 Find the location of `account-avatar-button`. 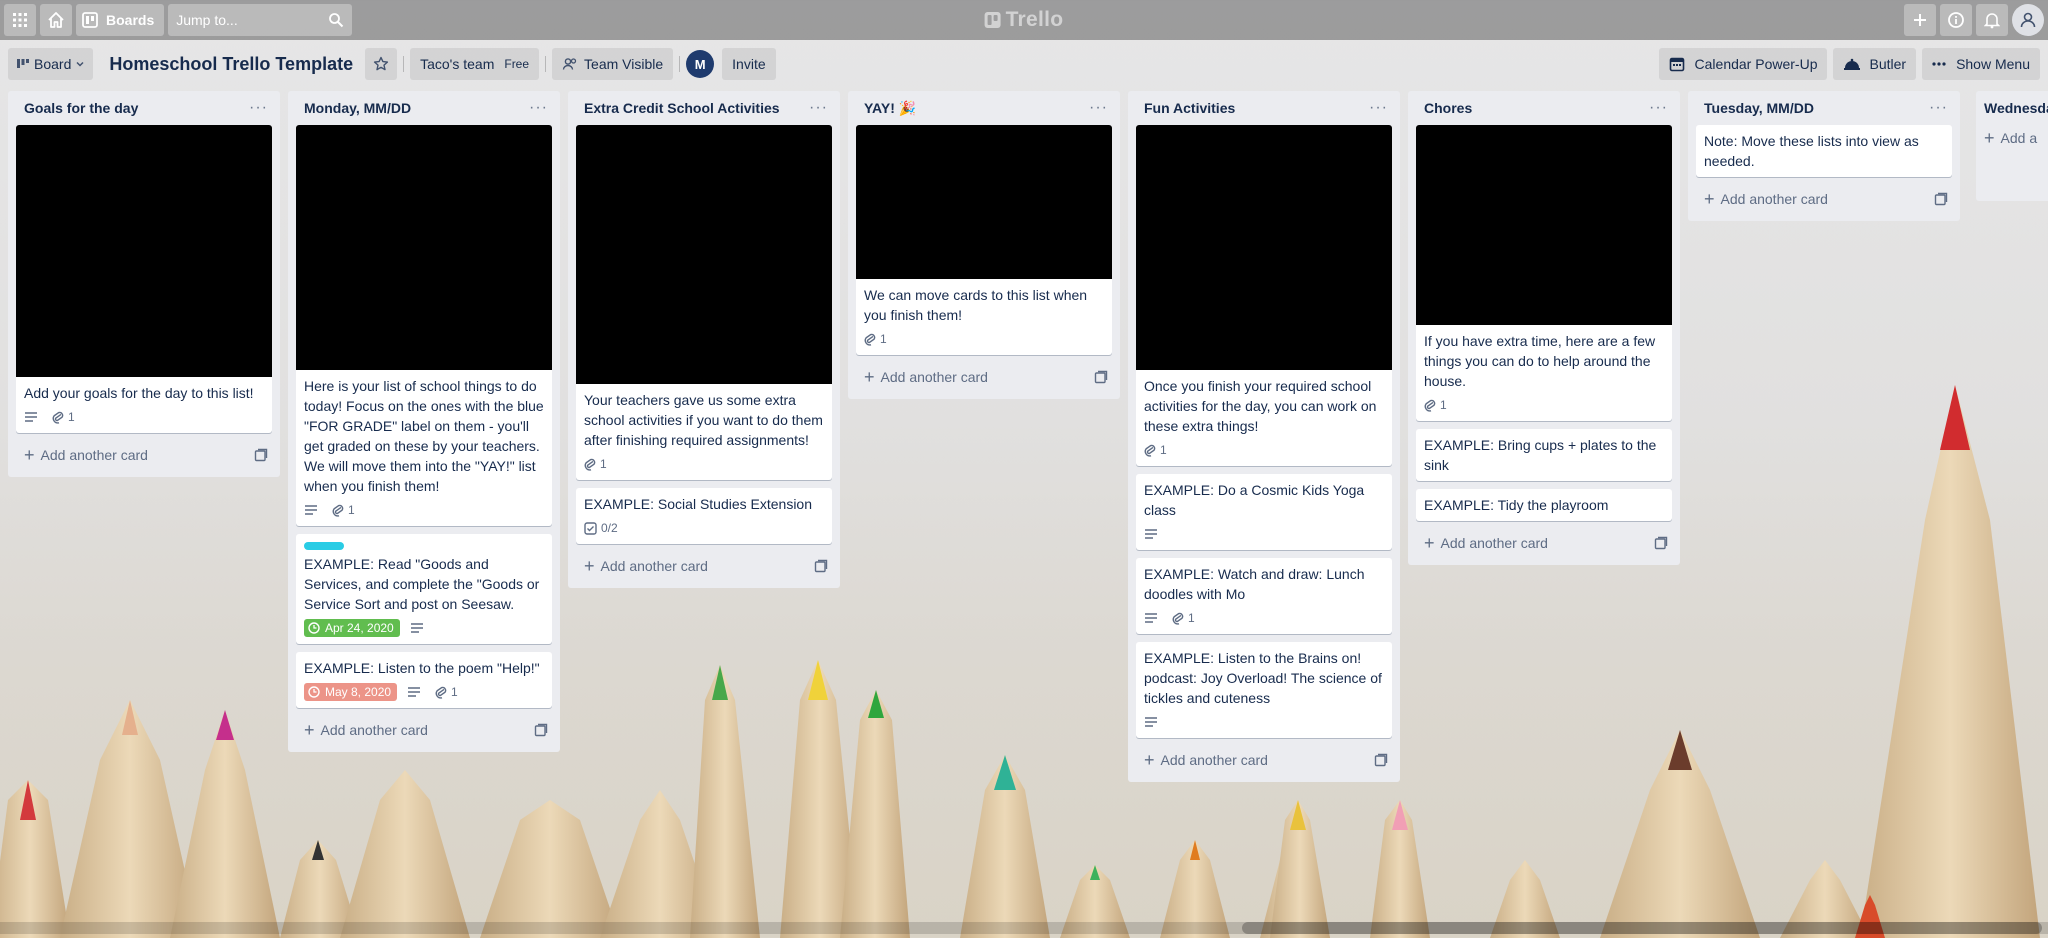

account-avatar-button is located at coordinates (2028, 20).